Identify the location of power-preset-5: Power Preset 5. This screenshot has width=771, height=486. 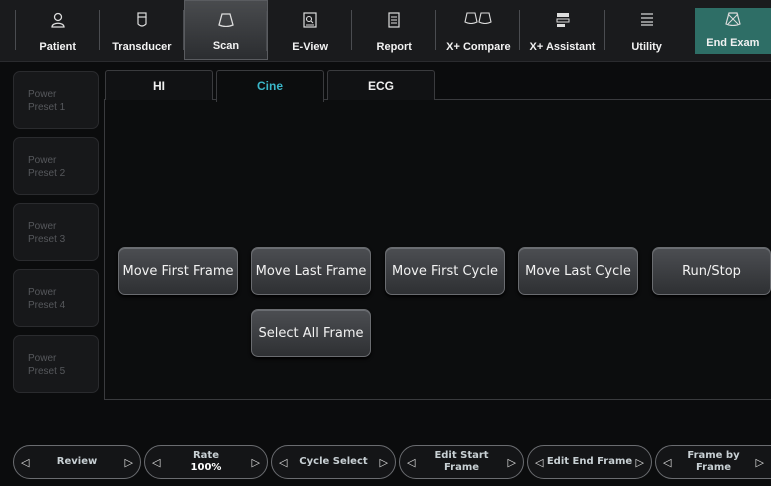
(56, 364).